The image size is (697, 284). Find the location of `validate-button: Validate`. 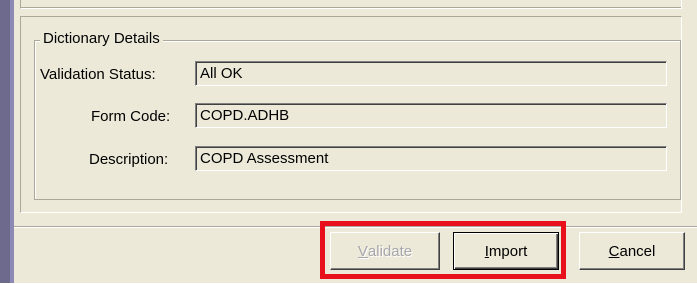

validate-button: Validate is located at coordinates (385, 251).